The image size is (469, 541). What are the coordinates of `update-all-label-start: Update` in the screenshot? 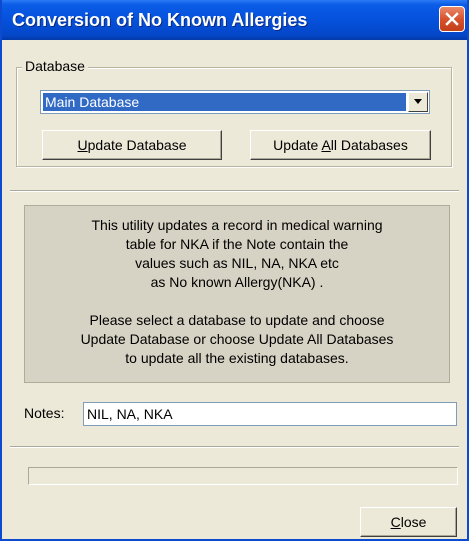 It's located at (297, 145).